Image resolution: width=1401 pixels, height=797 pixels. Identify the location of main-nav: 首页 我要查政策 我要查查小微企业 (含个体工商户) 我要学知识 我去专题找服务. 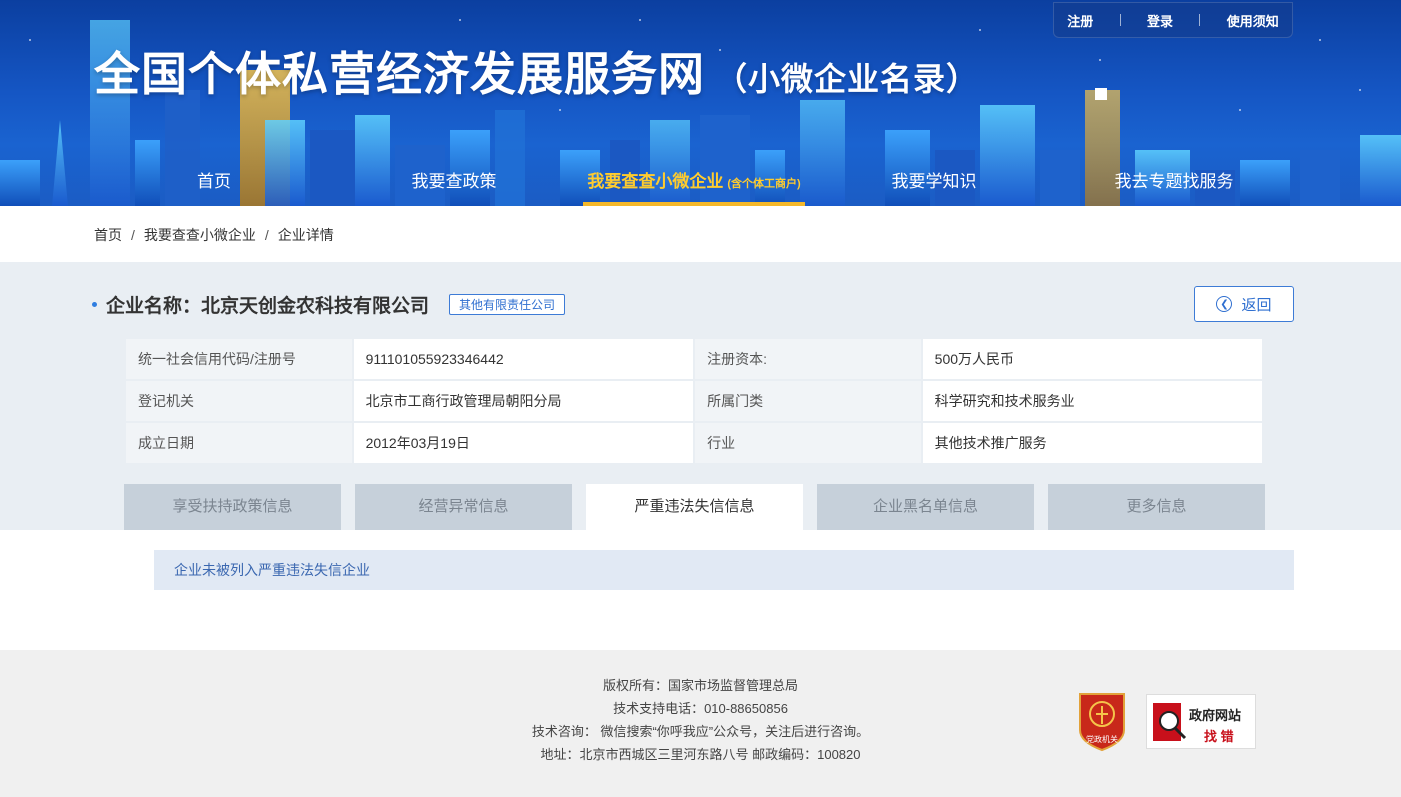
(700, 183).